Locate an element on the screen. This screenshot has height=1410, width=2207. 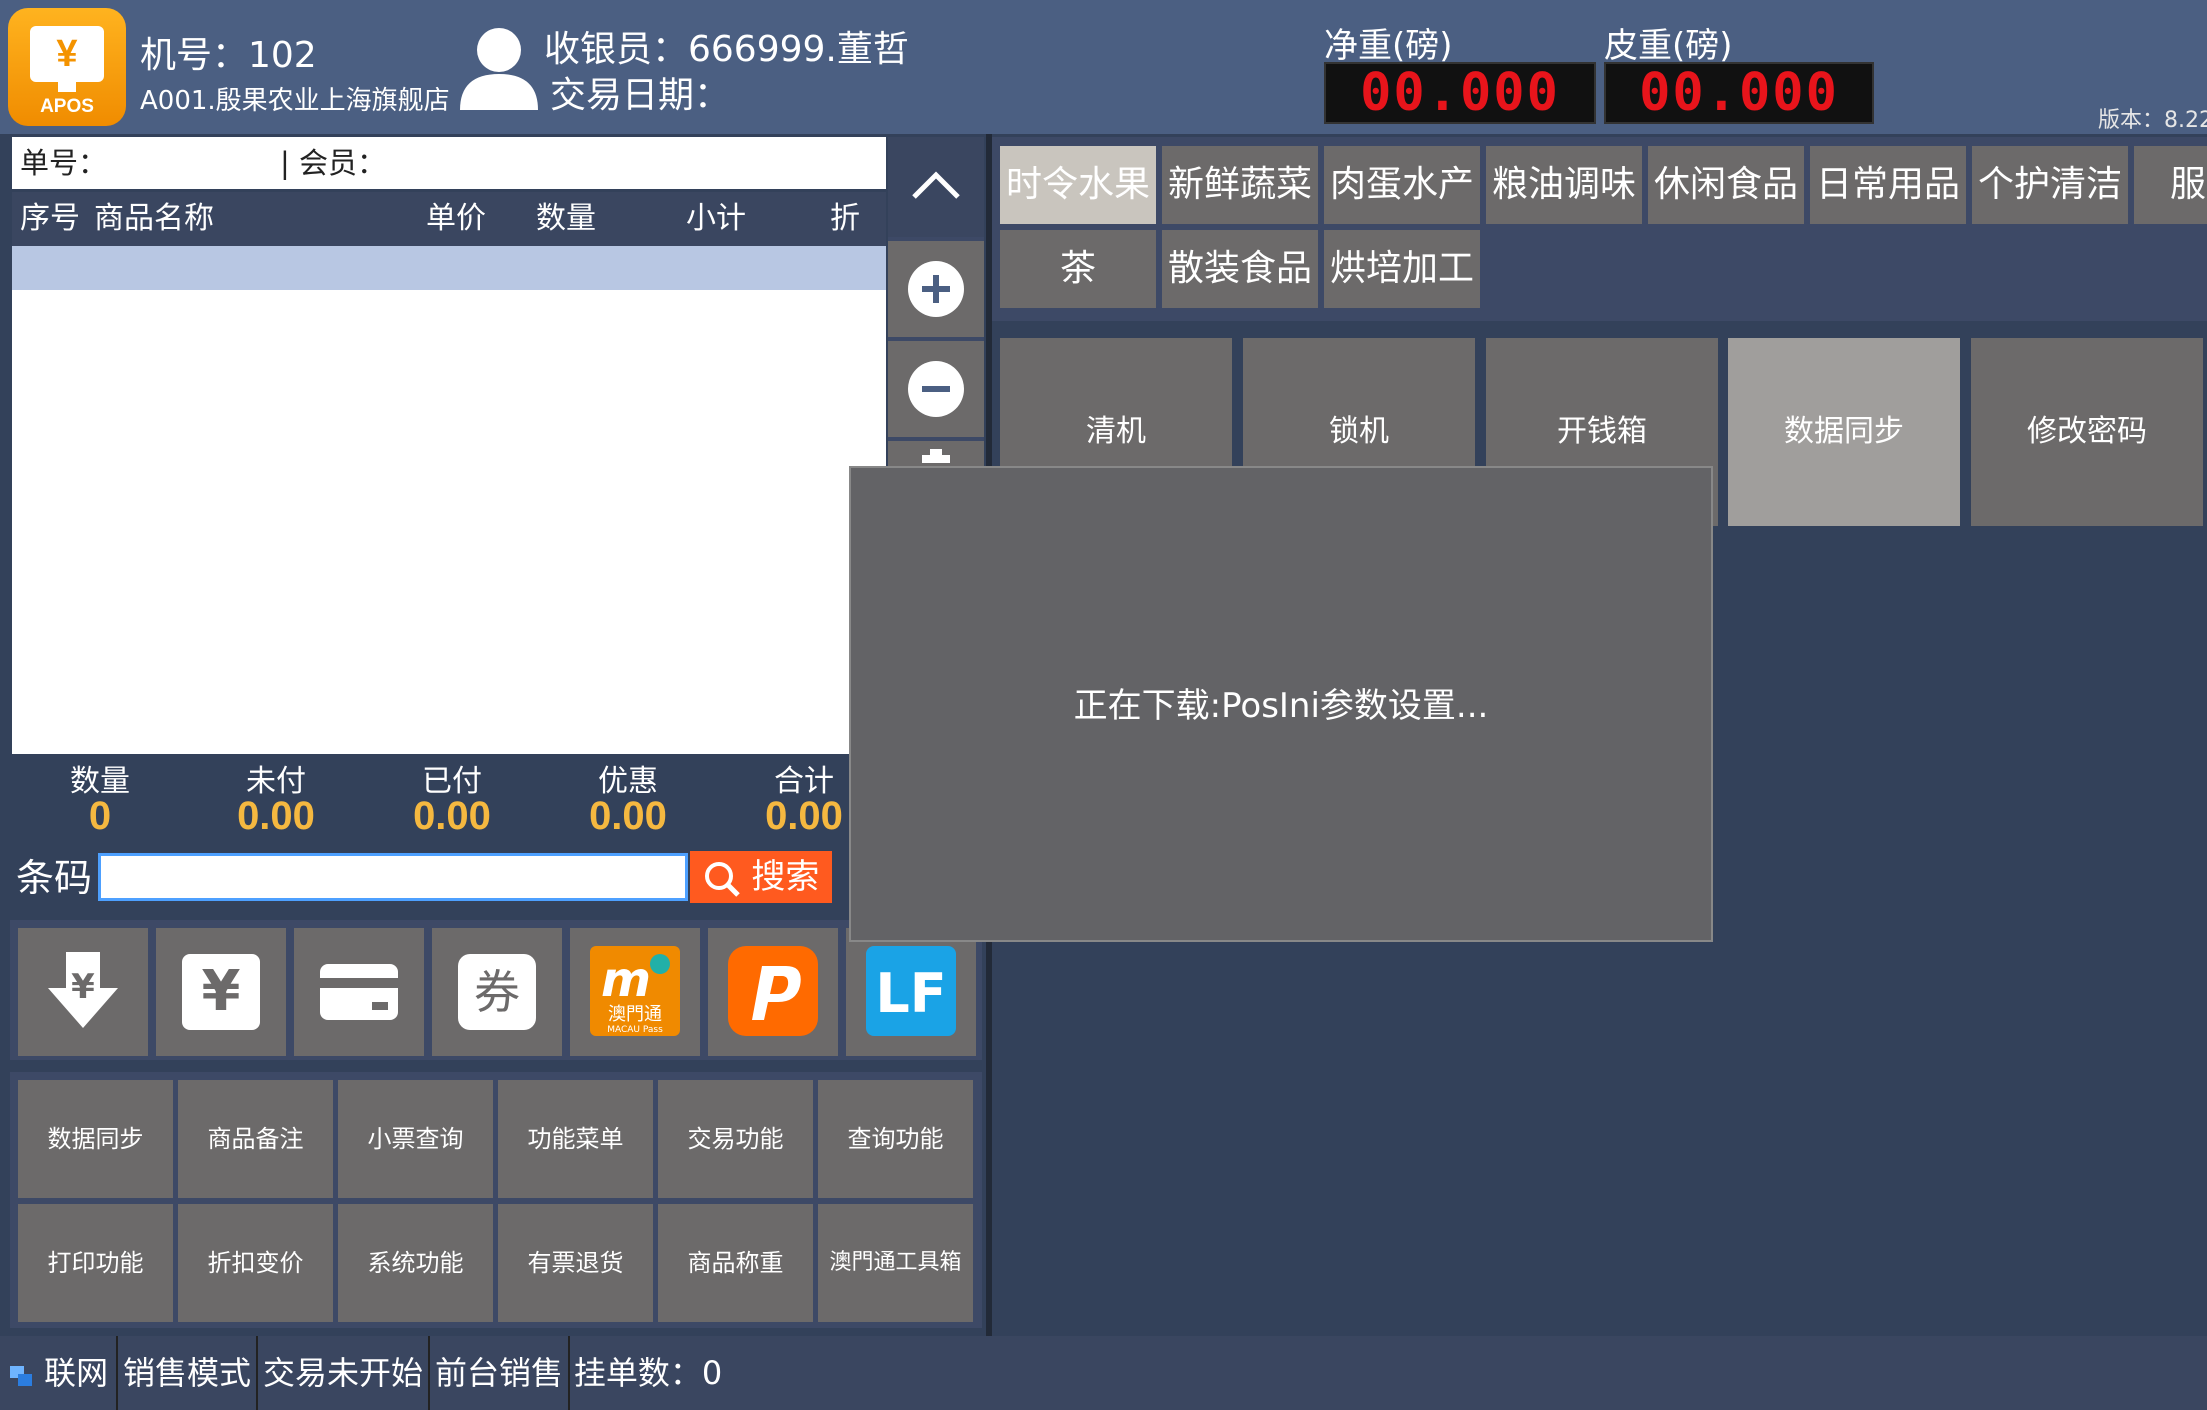
item-table-header: 序号 商品名称 单价 数量 小计 折扣 is located at coordinates (449, 241).